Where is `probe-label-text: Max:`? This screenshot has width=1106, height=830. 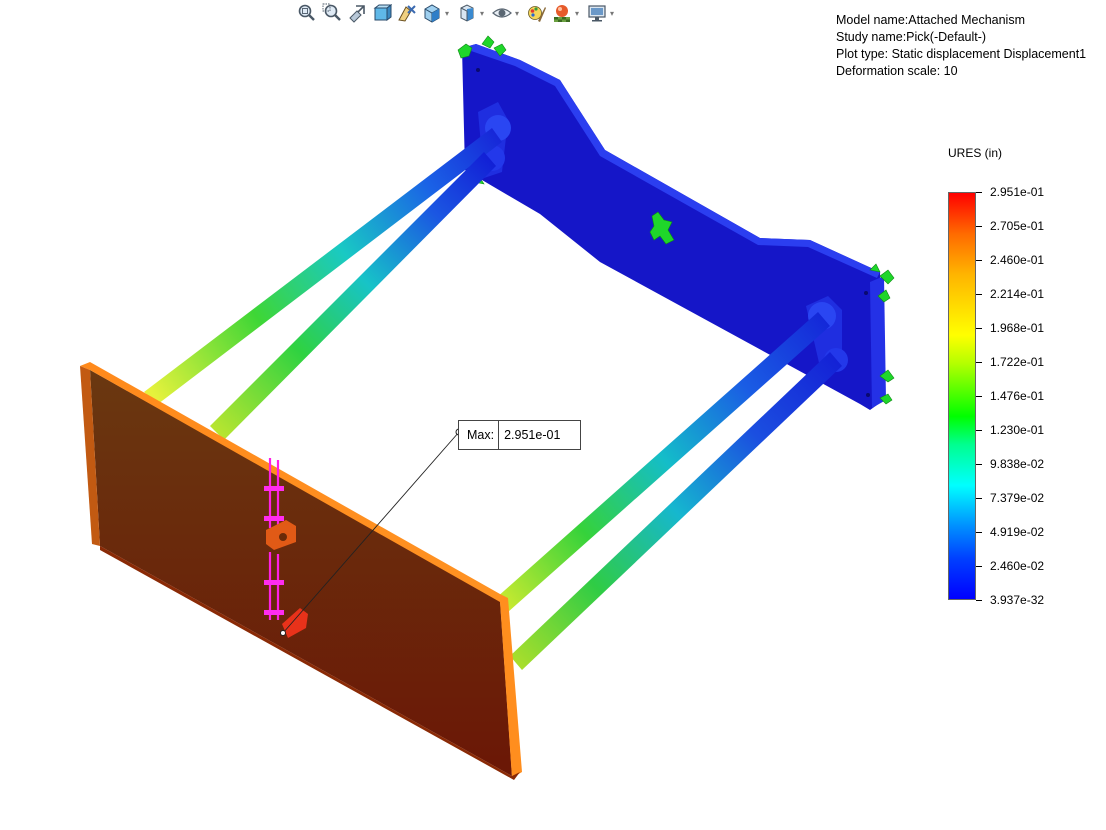
probe-label-text: Max: is located at coordinates (479, 435).